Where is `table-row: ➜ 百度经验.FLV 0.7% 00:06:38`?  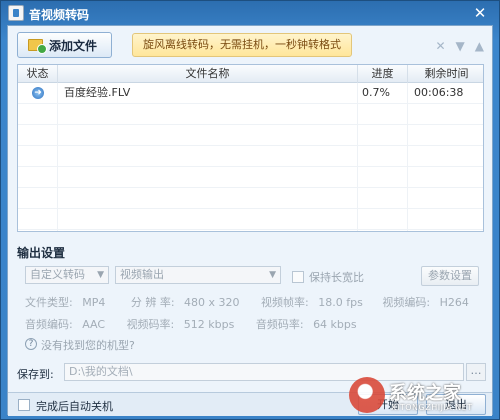
table-row: ➜ 百度经验.FLV 0.7% 00:06:38 is located at coordinates (250, 93).